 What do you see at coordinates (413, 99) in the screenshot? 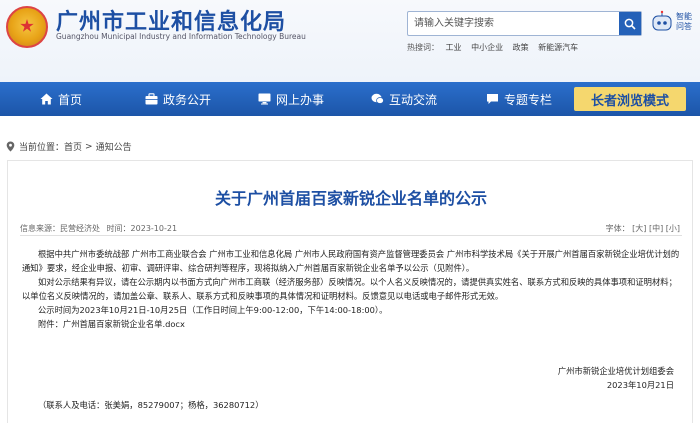
I see `nav-item-label: 互动交流` at bounding box center [413, 99].